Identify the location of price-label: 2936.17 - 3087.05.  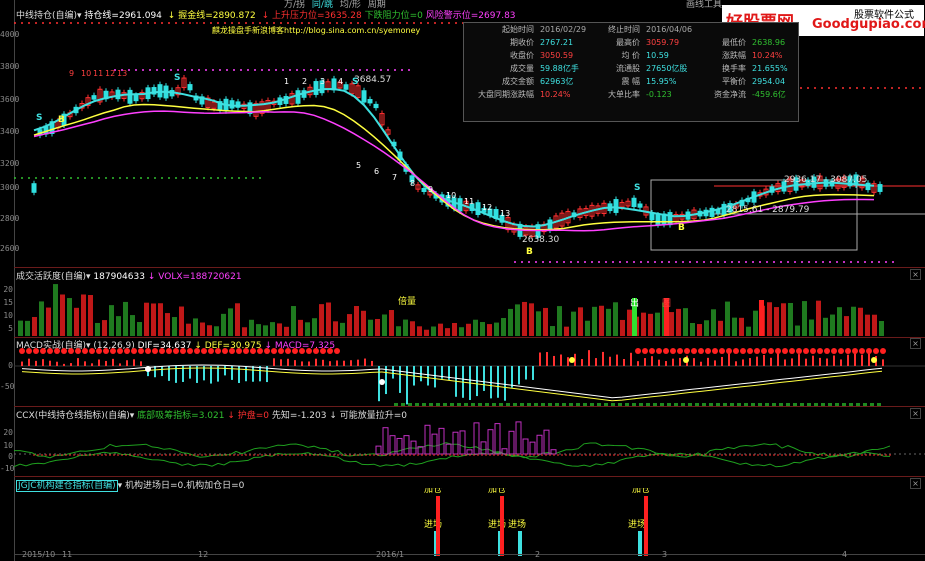
(825, 180).